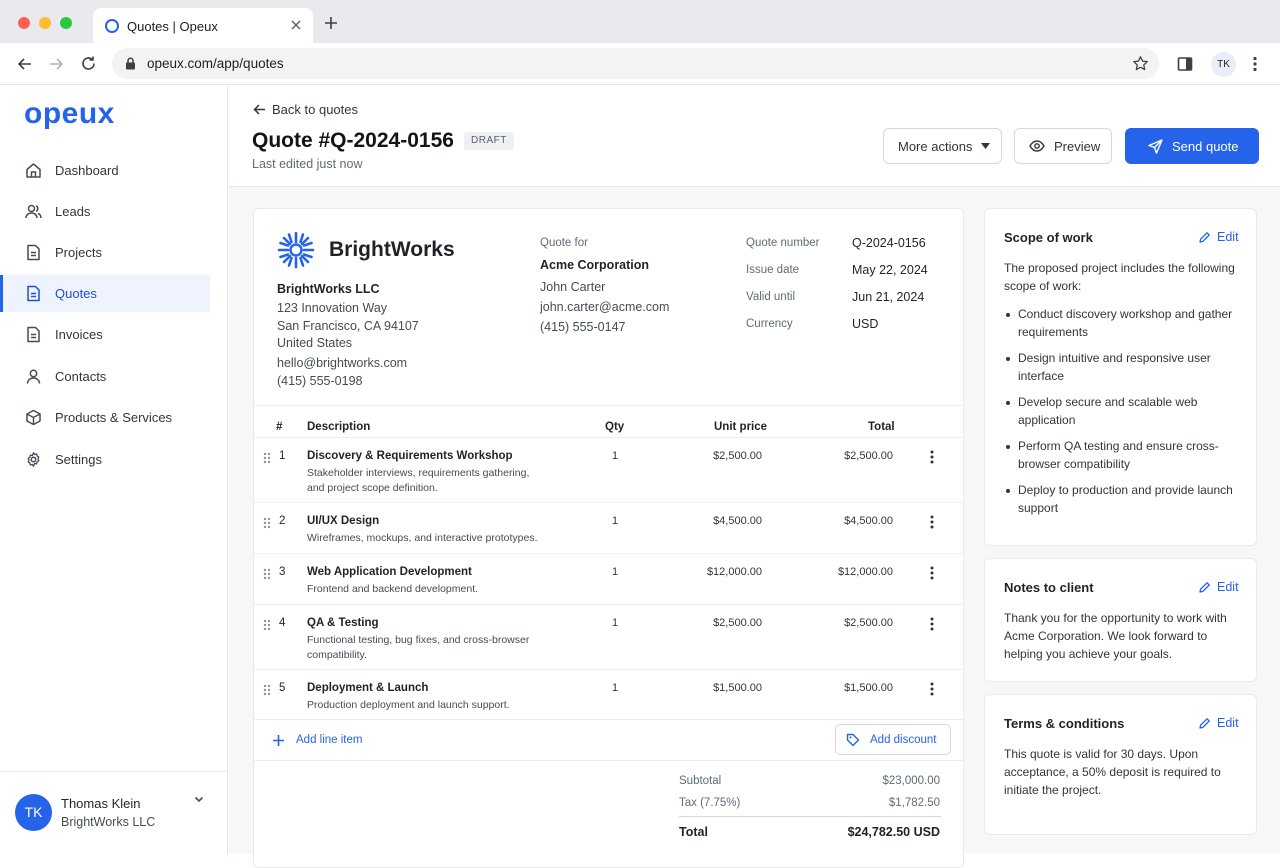  What do you see at coordinates (331, 23) in the screenshot?
I see `new-tab-icon` at bounding box center [331, 23].